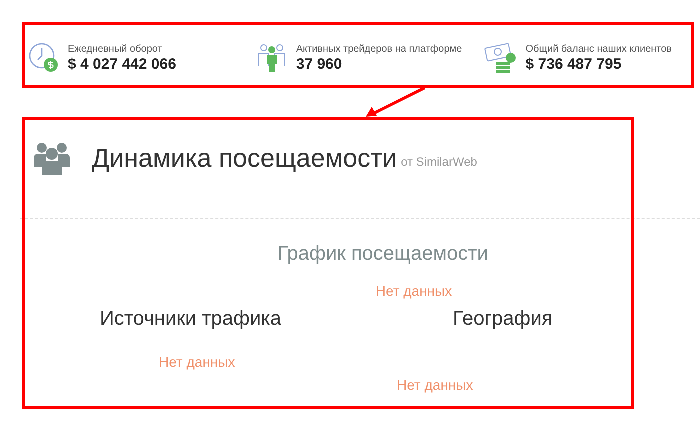 This screenshot has height=436, width=700. Describe the element at coordinates (396, 101) in the screenshot. I see `arrow` at that location.